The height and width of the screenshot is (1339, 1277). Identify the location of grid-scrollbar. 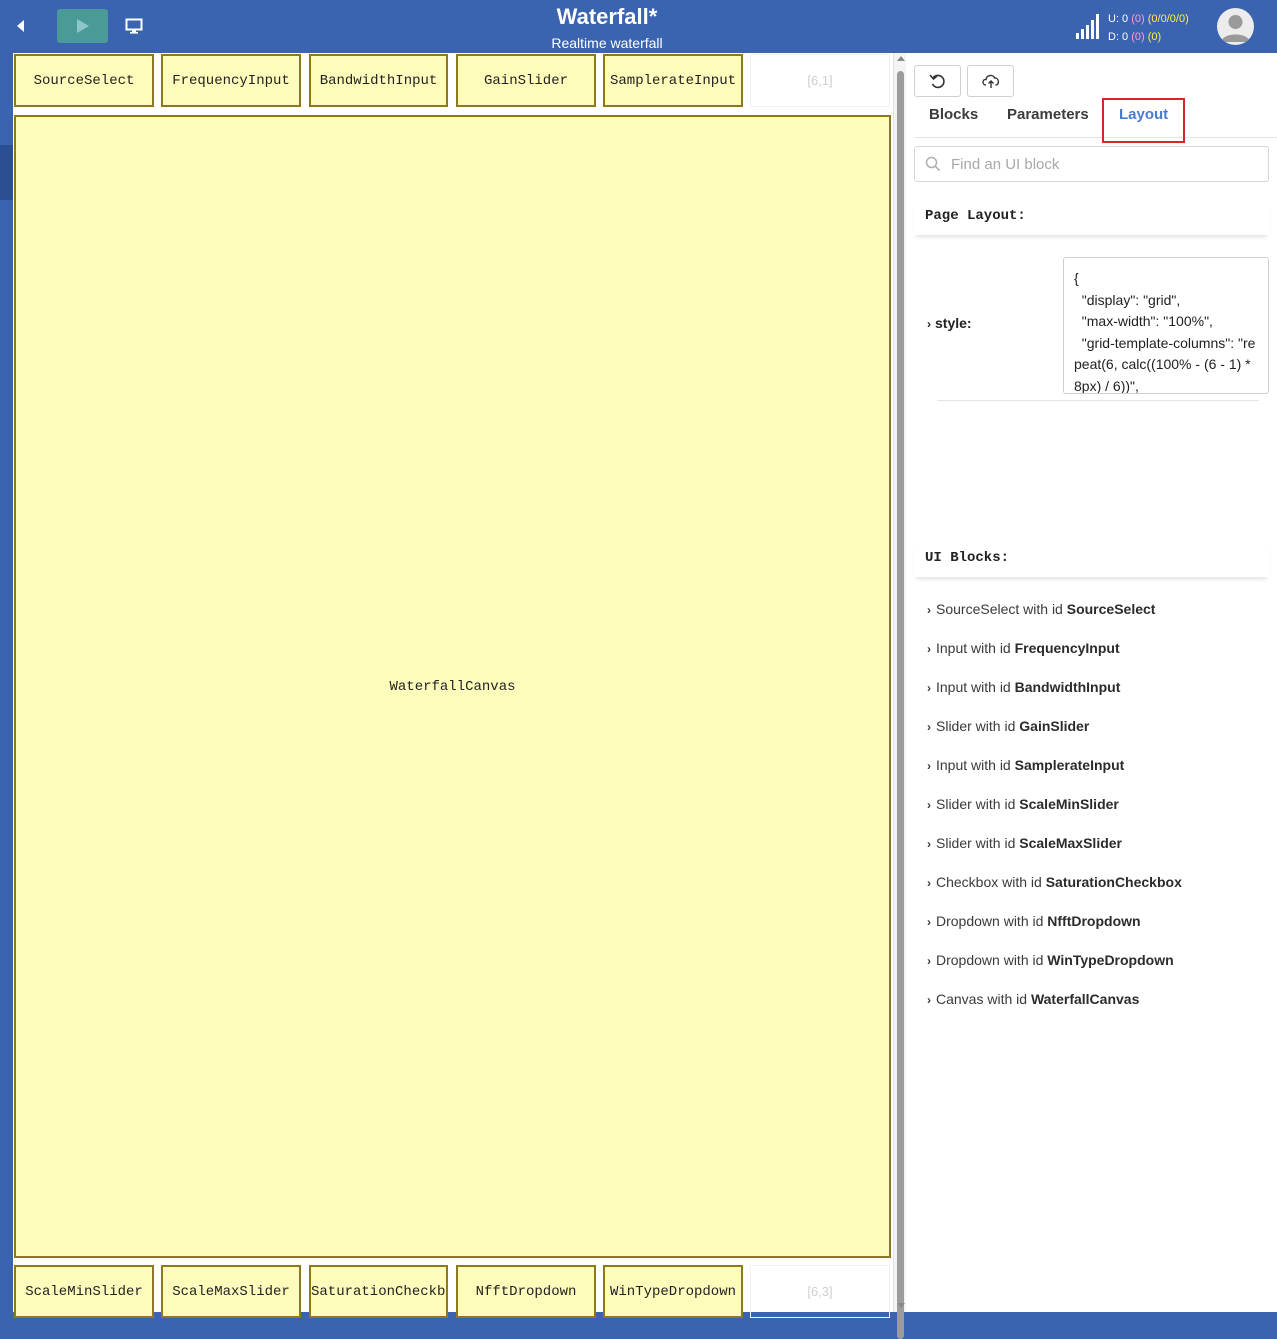
(899, 696).